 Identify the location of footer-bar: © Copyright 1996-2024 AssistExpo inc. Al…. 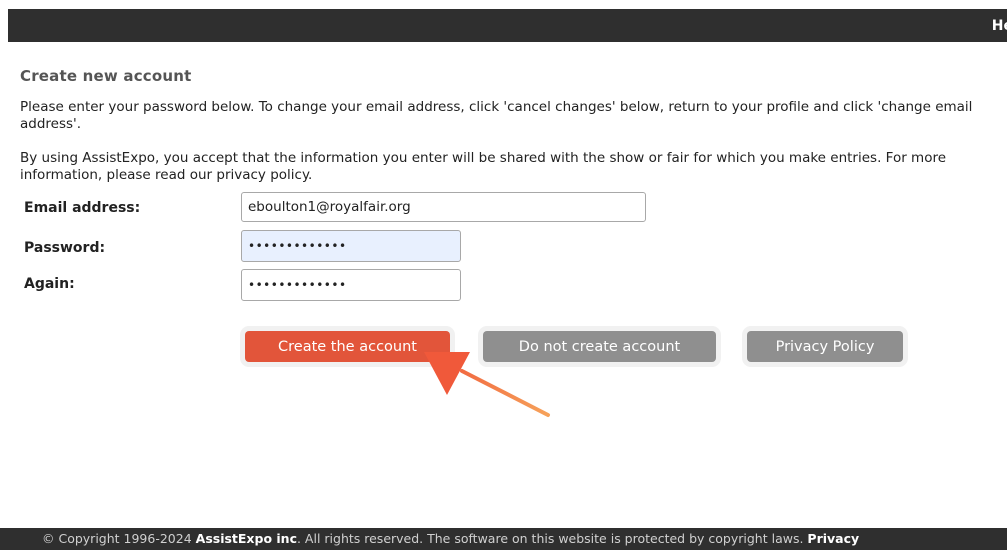
(503, 539).